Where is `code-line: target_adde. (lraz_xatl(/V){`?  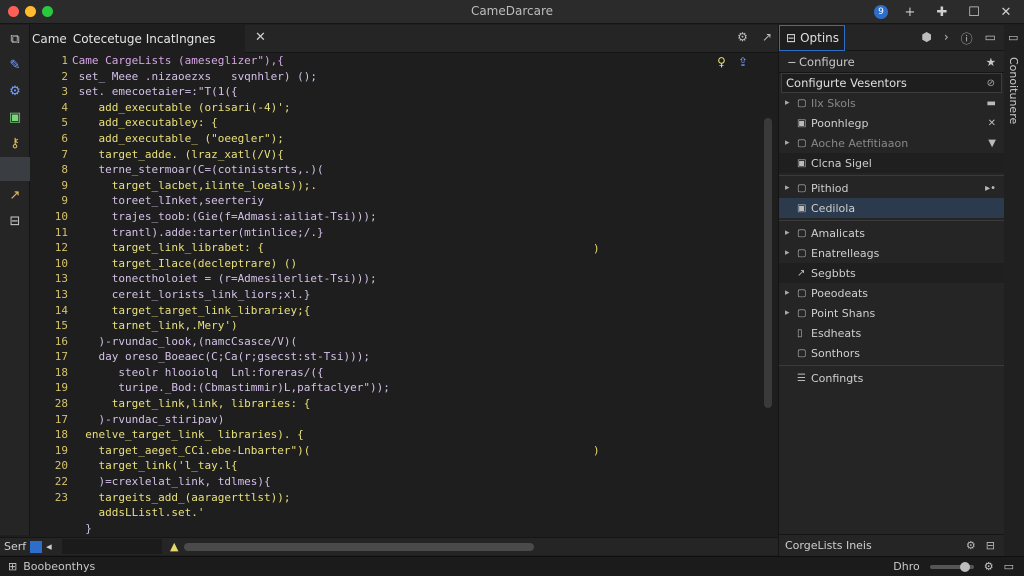
code-line: target_adde. (lraz_xatl(/V){ is located at coordinates (412, 155).